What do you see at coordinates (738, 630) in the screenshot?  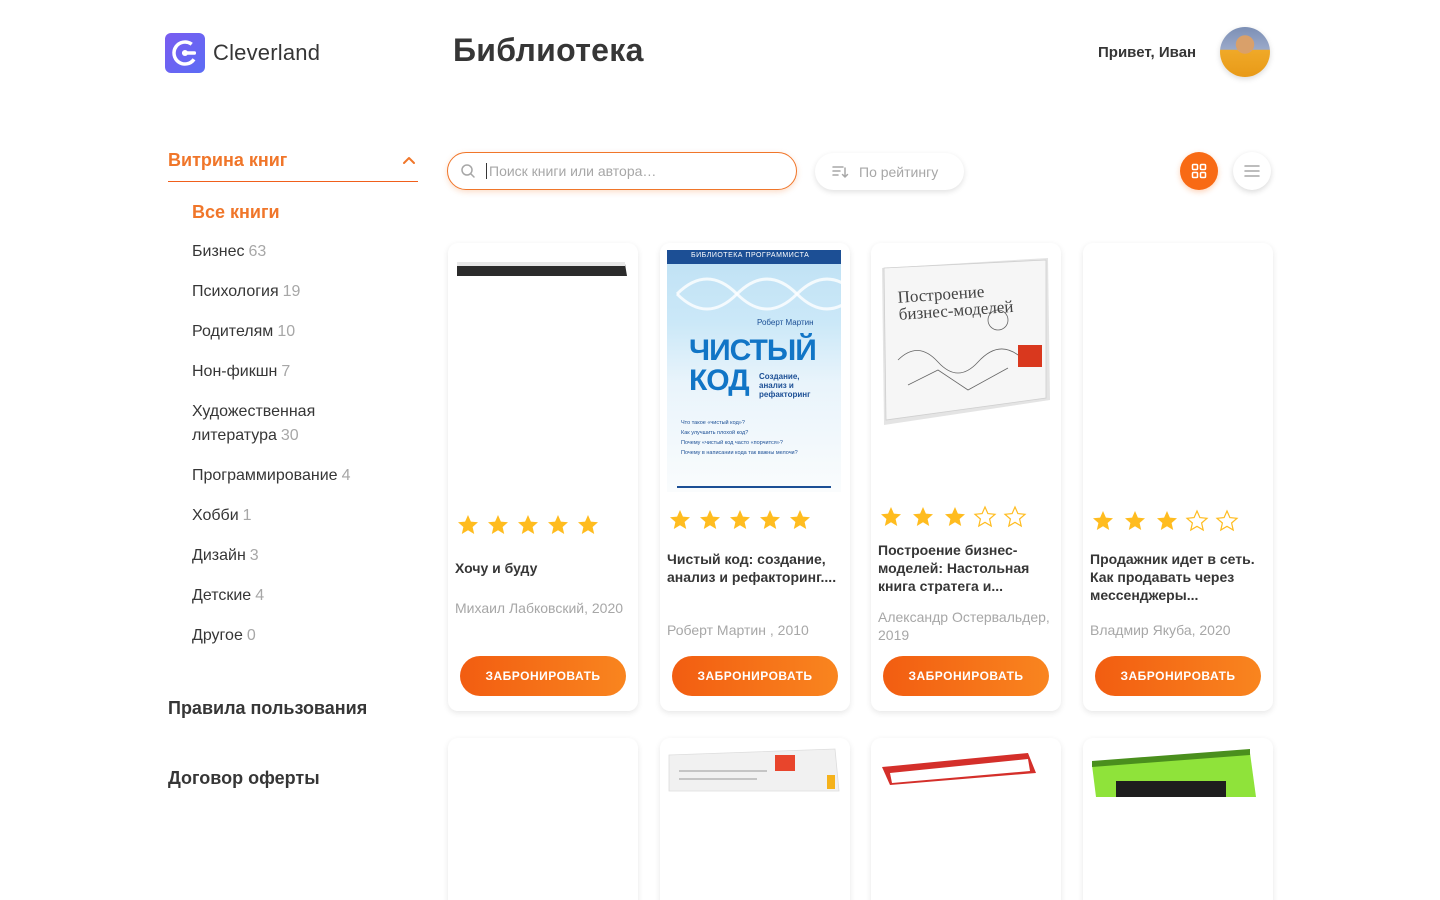 I see `book-author: Роберт Мартин , 2010` at bounding box center [738, 630].